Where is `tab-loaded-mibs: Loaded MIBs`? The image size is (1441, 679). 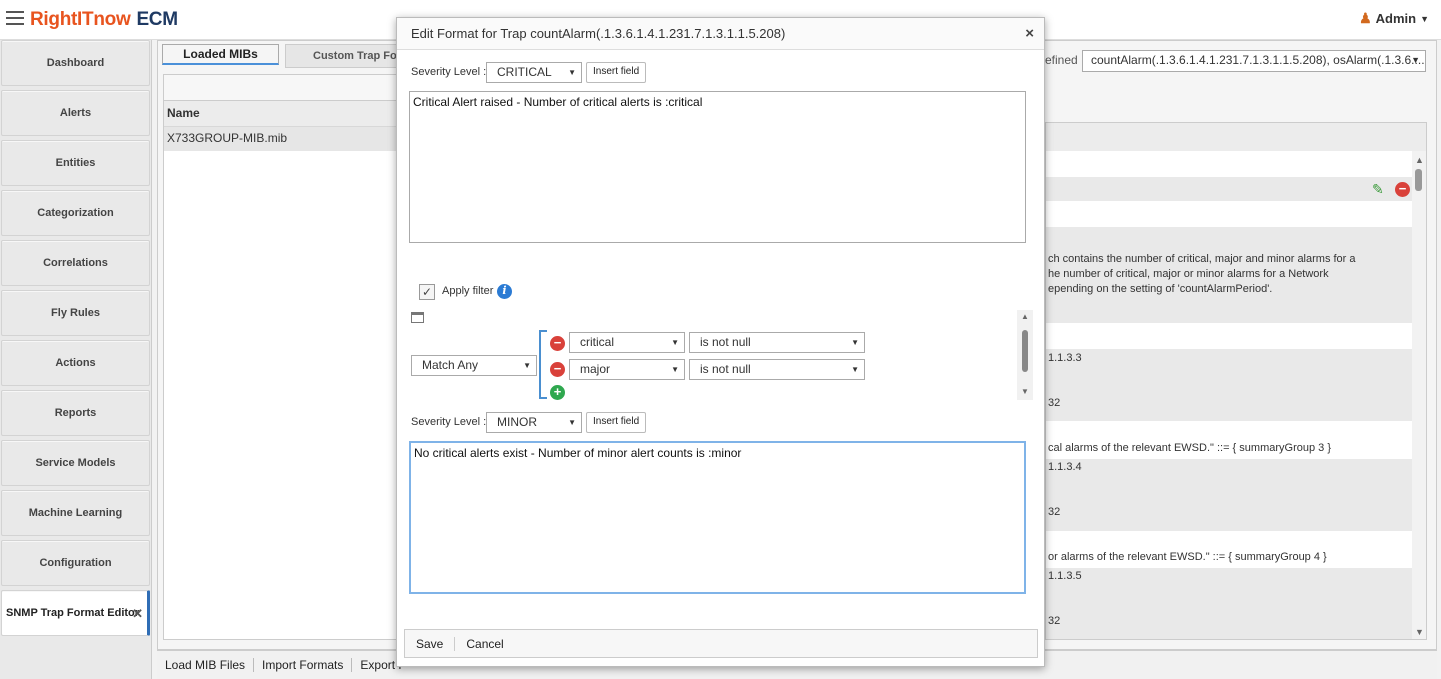
tab-loaded-mibs: Loaded MIBs is located at coordinates (220, 54).